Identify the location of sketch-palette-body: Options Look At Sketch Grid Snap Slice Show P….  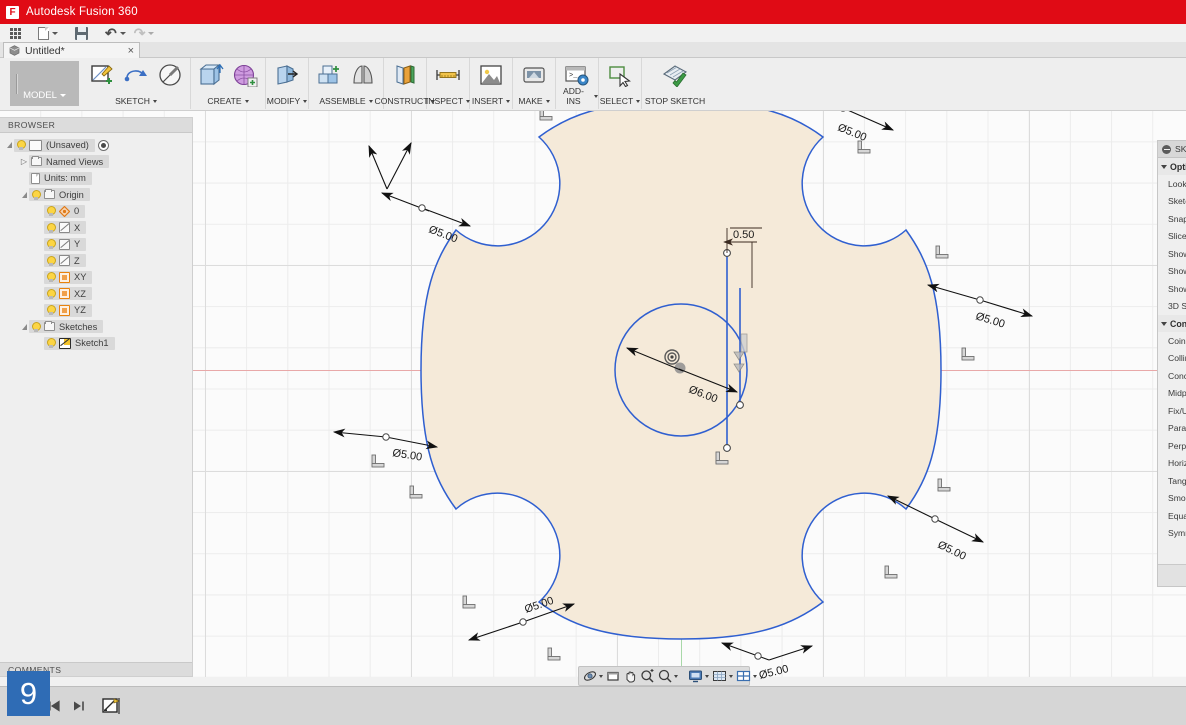
(1172, 350).